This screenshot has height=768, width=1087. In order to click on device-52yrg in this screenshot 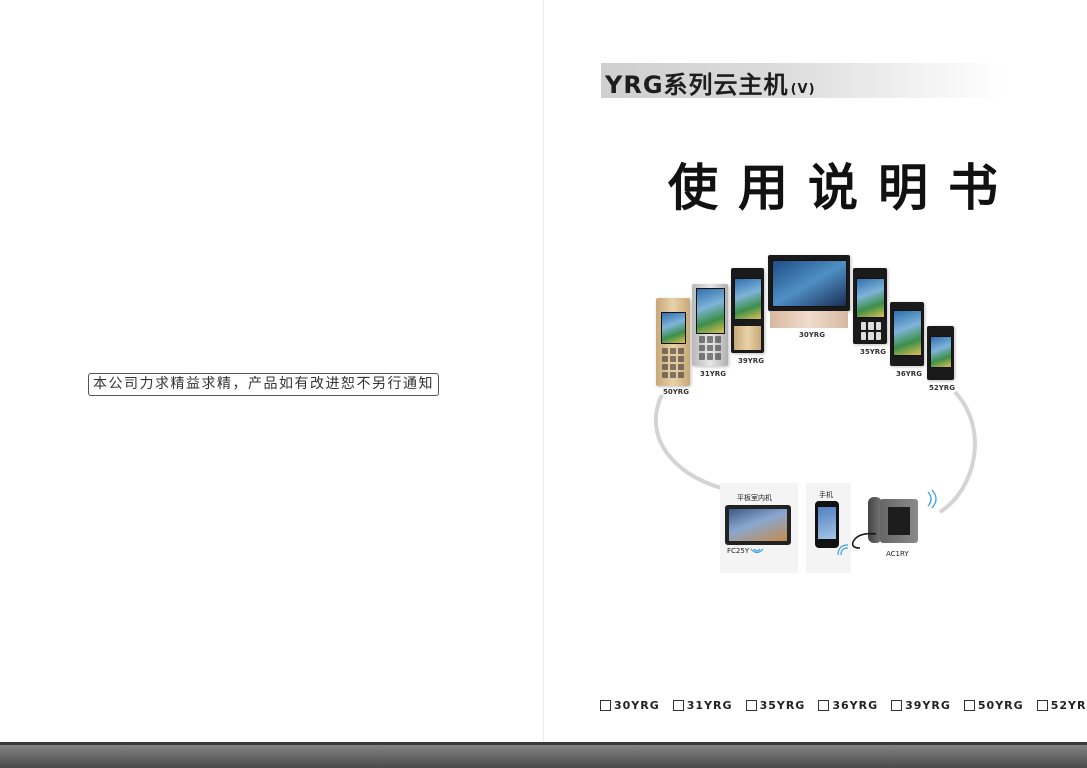, I will do `click(940, 353)`.